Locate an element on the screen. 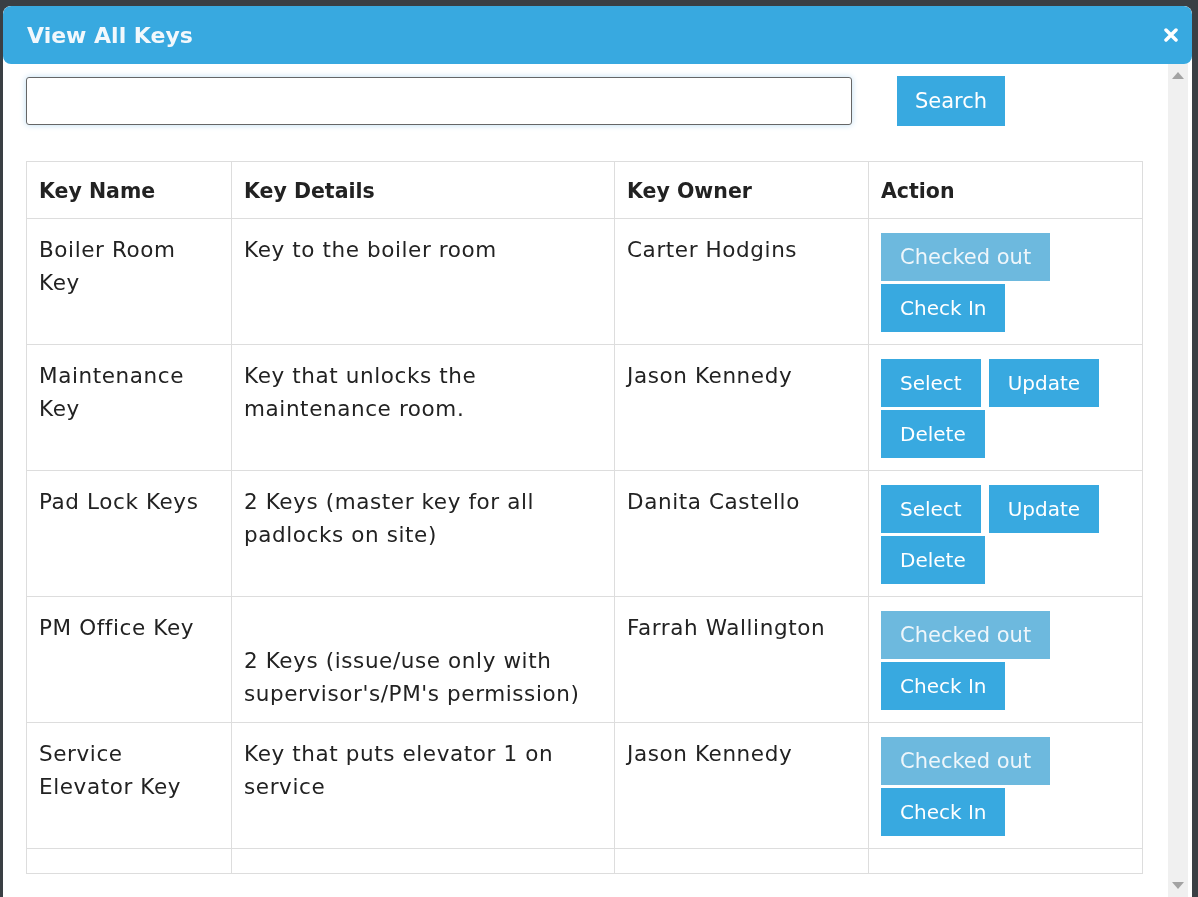  table-cell: Key to the boiler room is located at coordinates (423, 281).